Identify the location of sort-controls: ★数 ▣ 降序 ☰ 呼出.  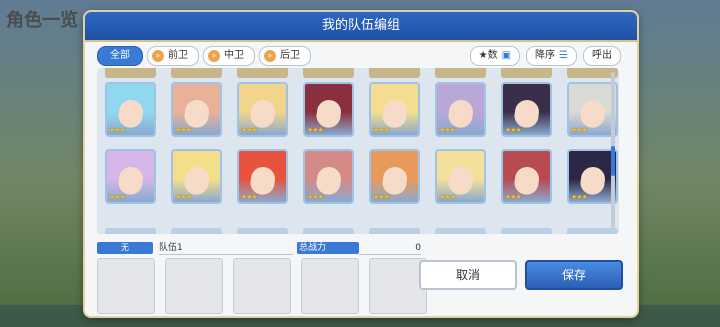
(545, 56).